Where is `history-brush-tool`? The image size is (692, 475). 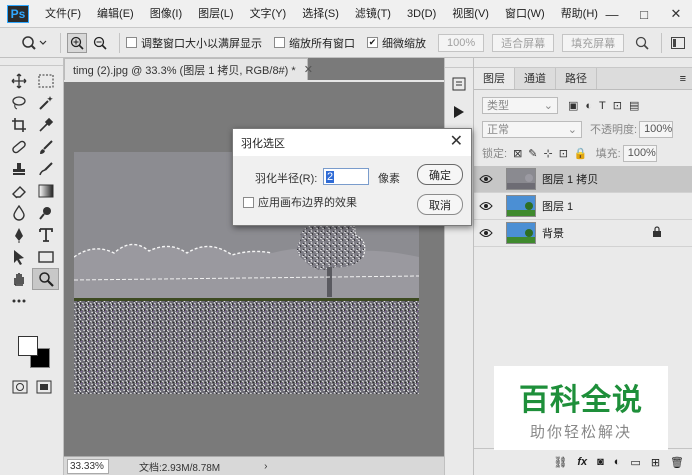
history-brush-tool is located at coordinates (45, 169).